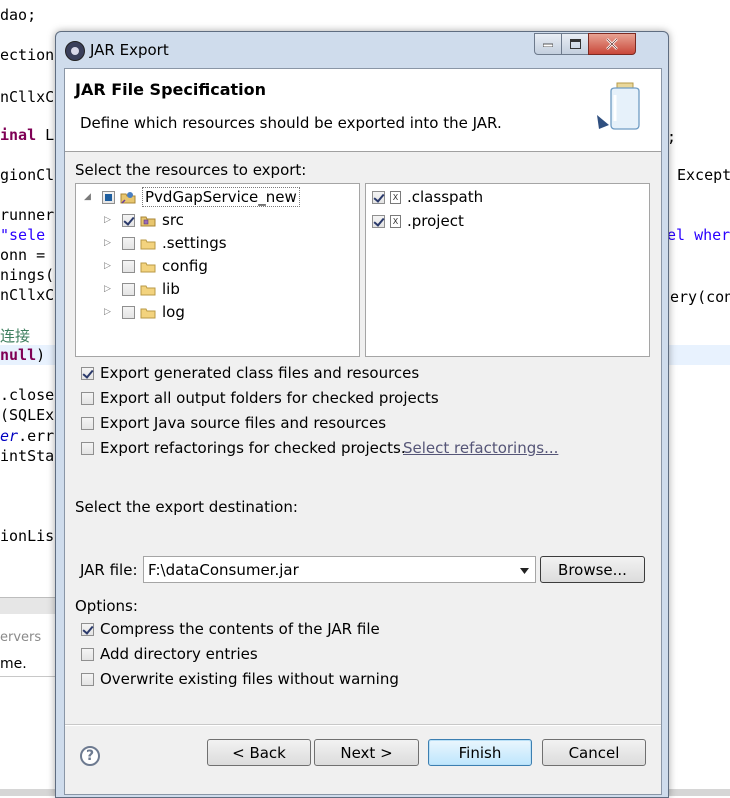  What do you see at coordinates (703, 175) in the screenshot?
I see `code-line-right: Except` at bounding box center [703, 175].